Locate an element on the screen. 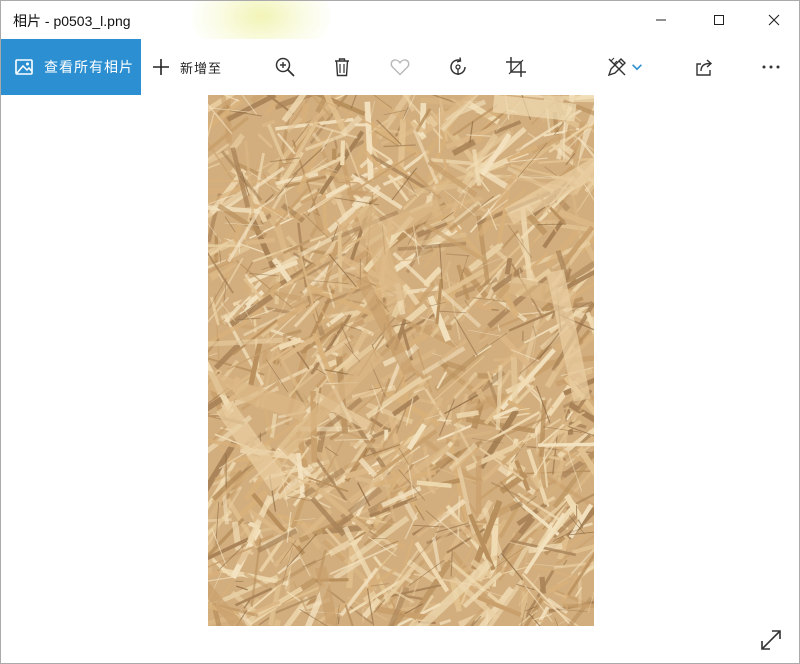  maximize-icon is located at coordinates (719, 20).